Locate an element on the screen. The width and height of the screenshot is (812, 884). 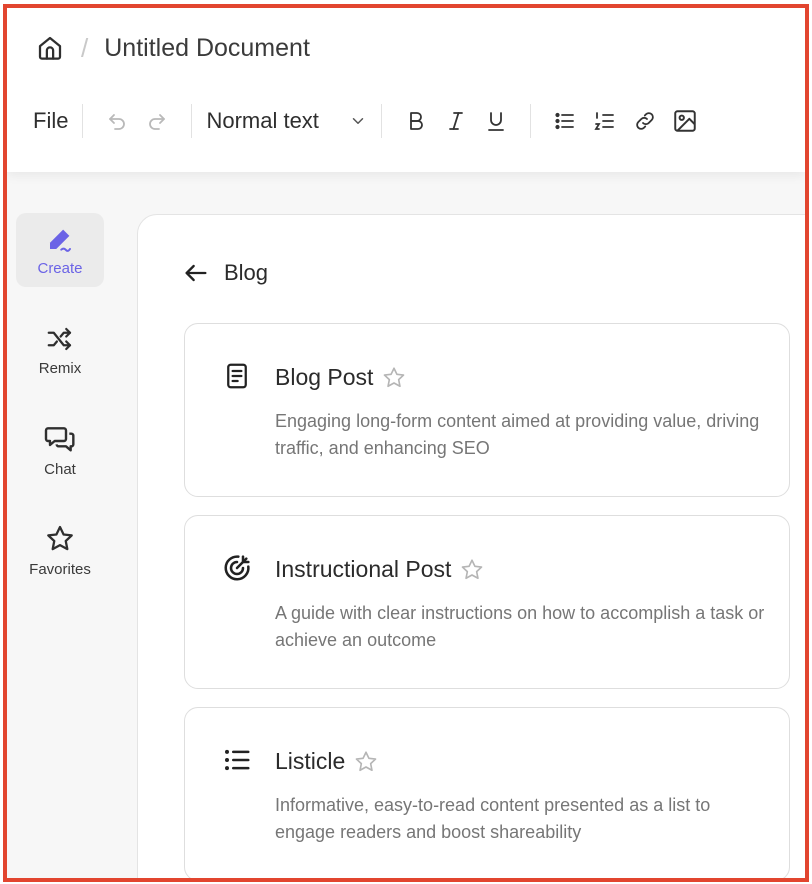
sidebar-item-label: Chat is located at coordinates (60, 469).